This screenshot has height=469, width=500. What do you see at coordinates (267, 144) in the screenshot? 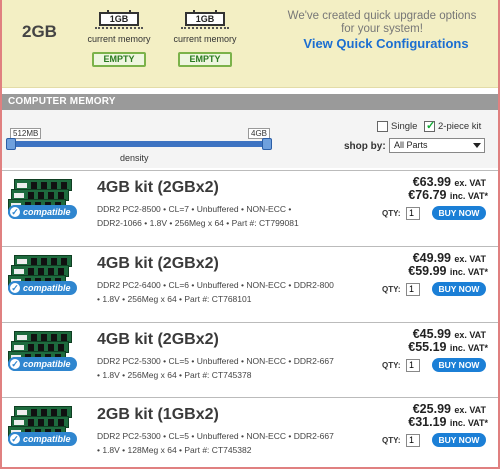
I see `density-slider-max-handle` at bounding box center [267, 144].